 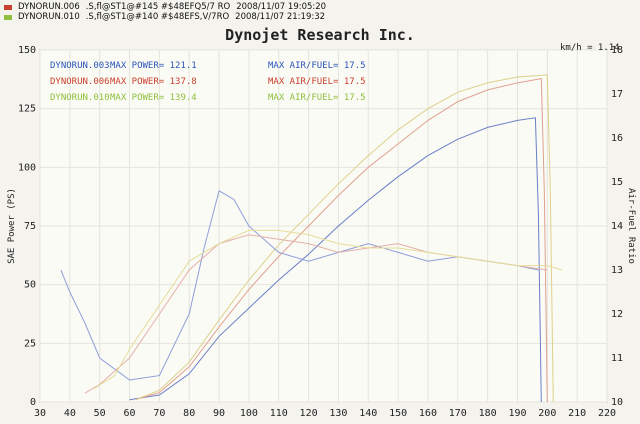 What do you see at coordinates (153, 82) in the screenshot?
I see `legend-max-power: MAX POWER= 137.8` at bounding box center [153, 82].